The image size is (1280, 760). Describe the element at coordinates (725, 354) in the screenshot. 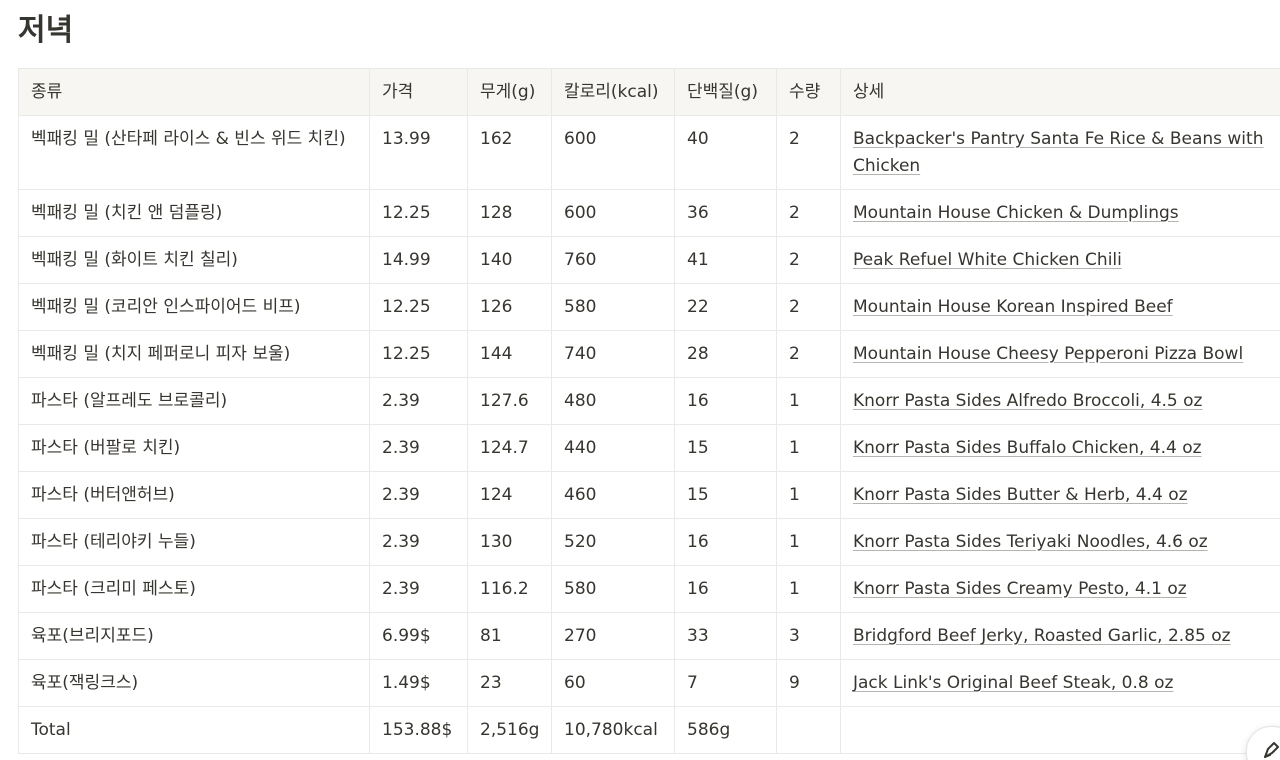

I see `cell-protein: 28` at that location.